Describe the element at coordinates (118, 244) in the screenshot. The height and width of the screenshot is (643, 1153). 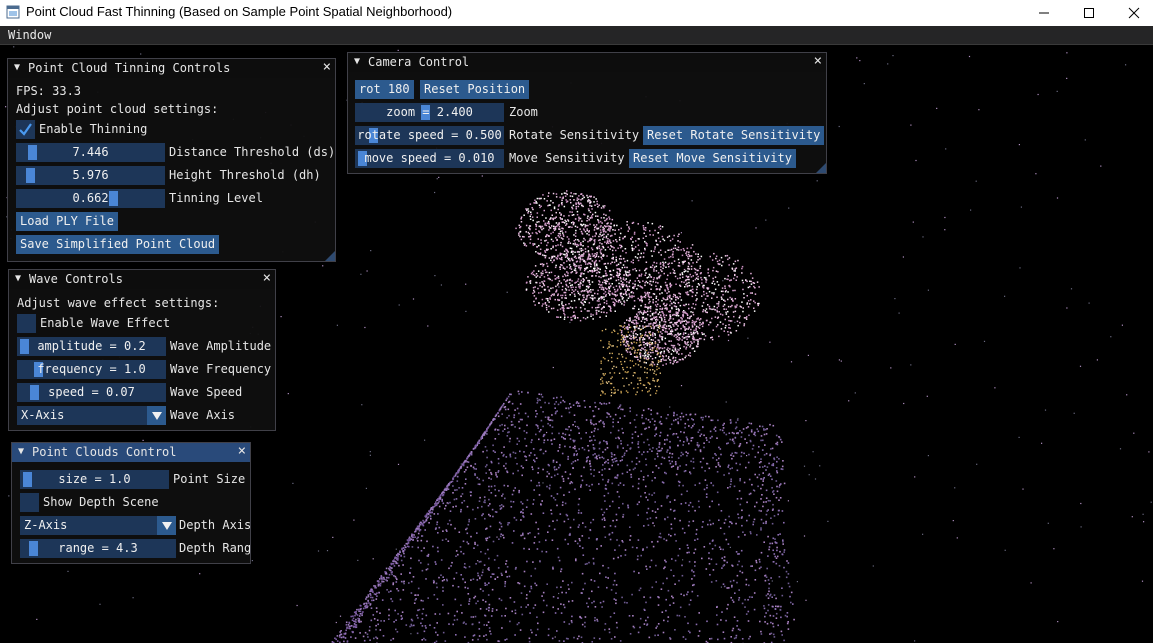
I see `save-simplified-button: Save Simplified Point Cloud` at that location.